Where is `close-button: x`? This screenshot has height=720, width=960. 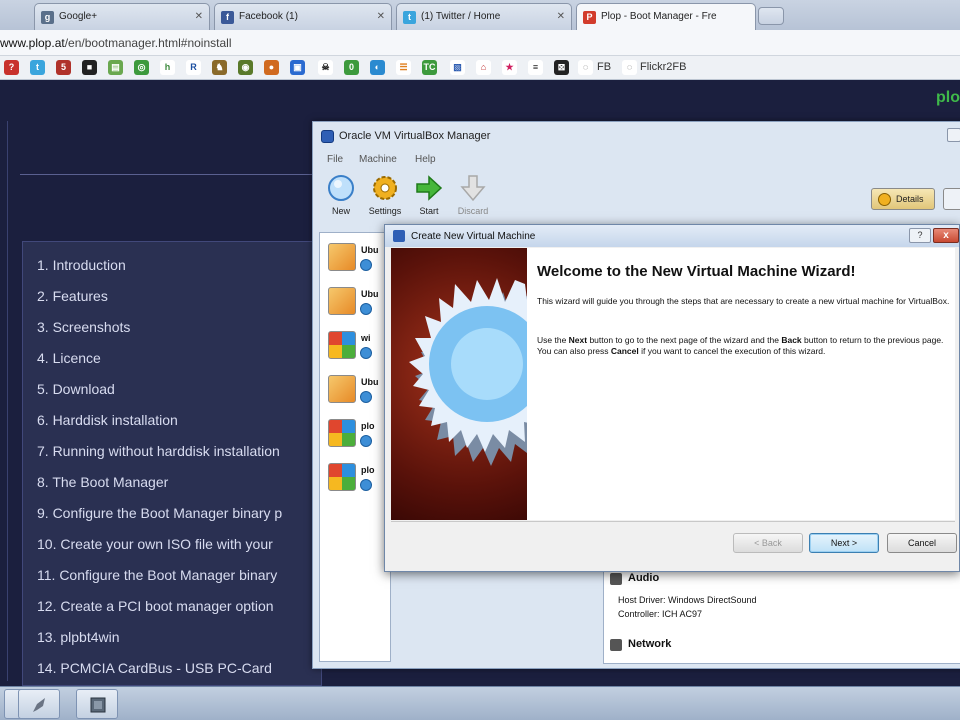
close-button: x is located at coordinates (946, 235).